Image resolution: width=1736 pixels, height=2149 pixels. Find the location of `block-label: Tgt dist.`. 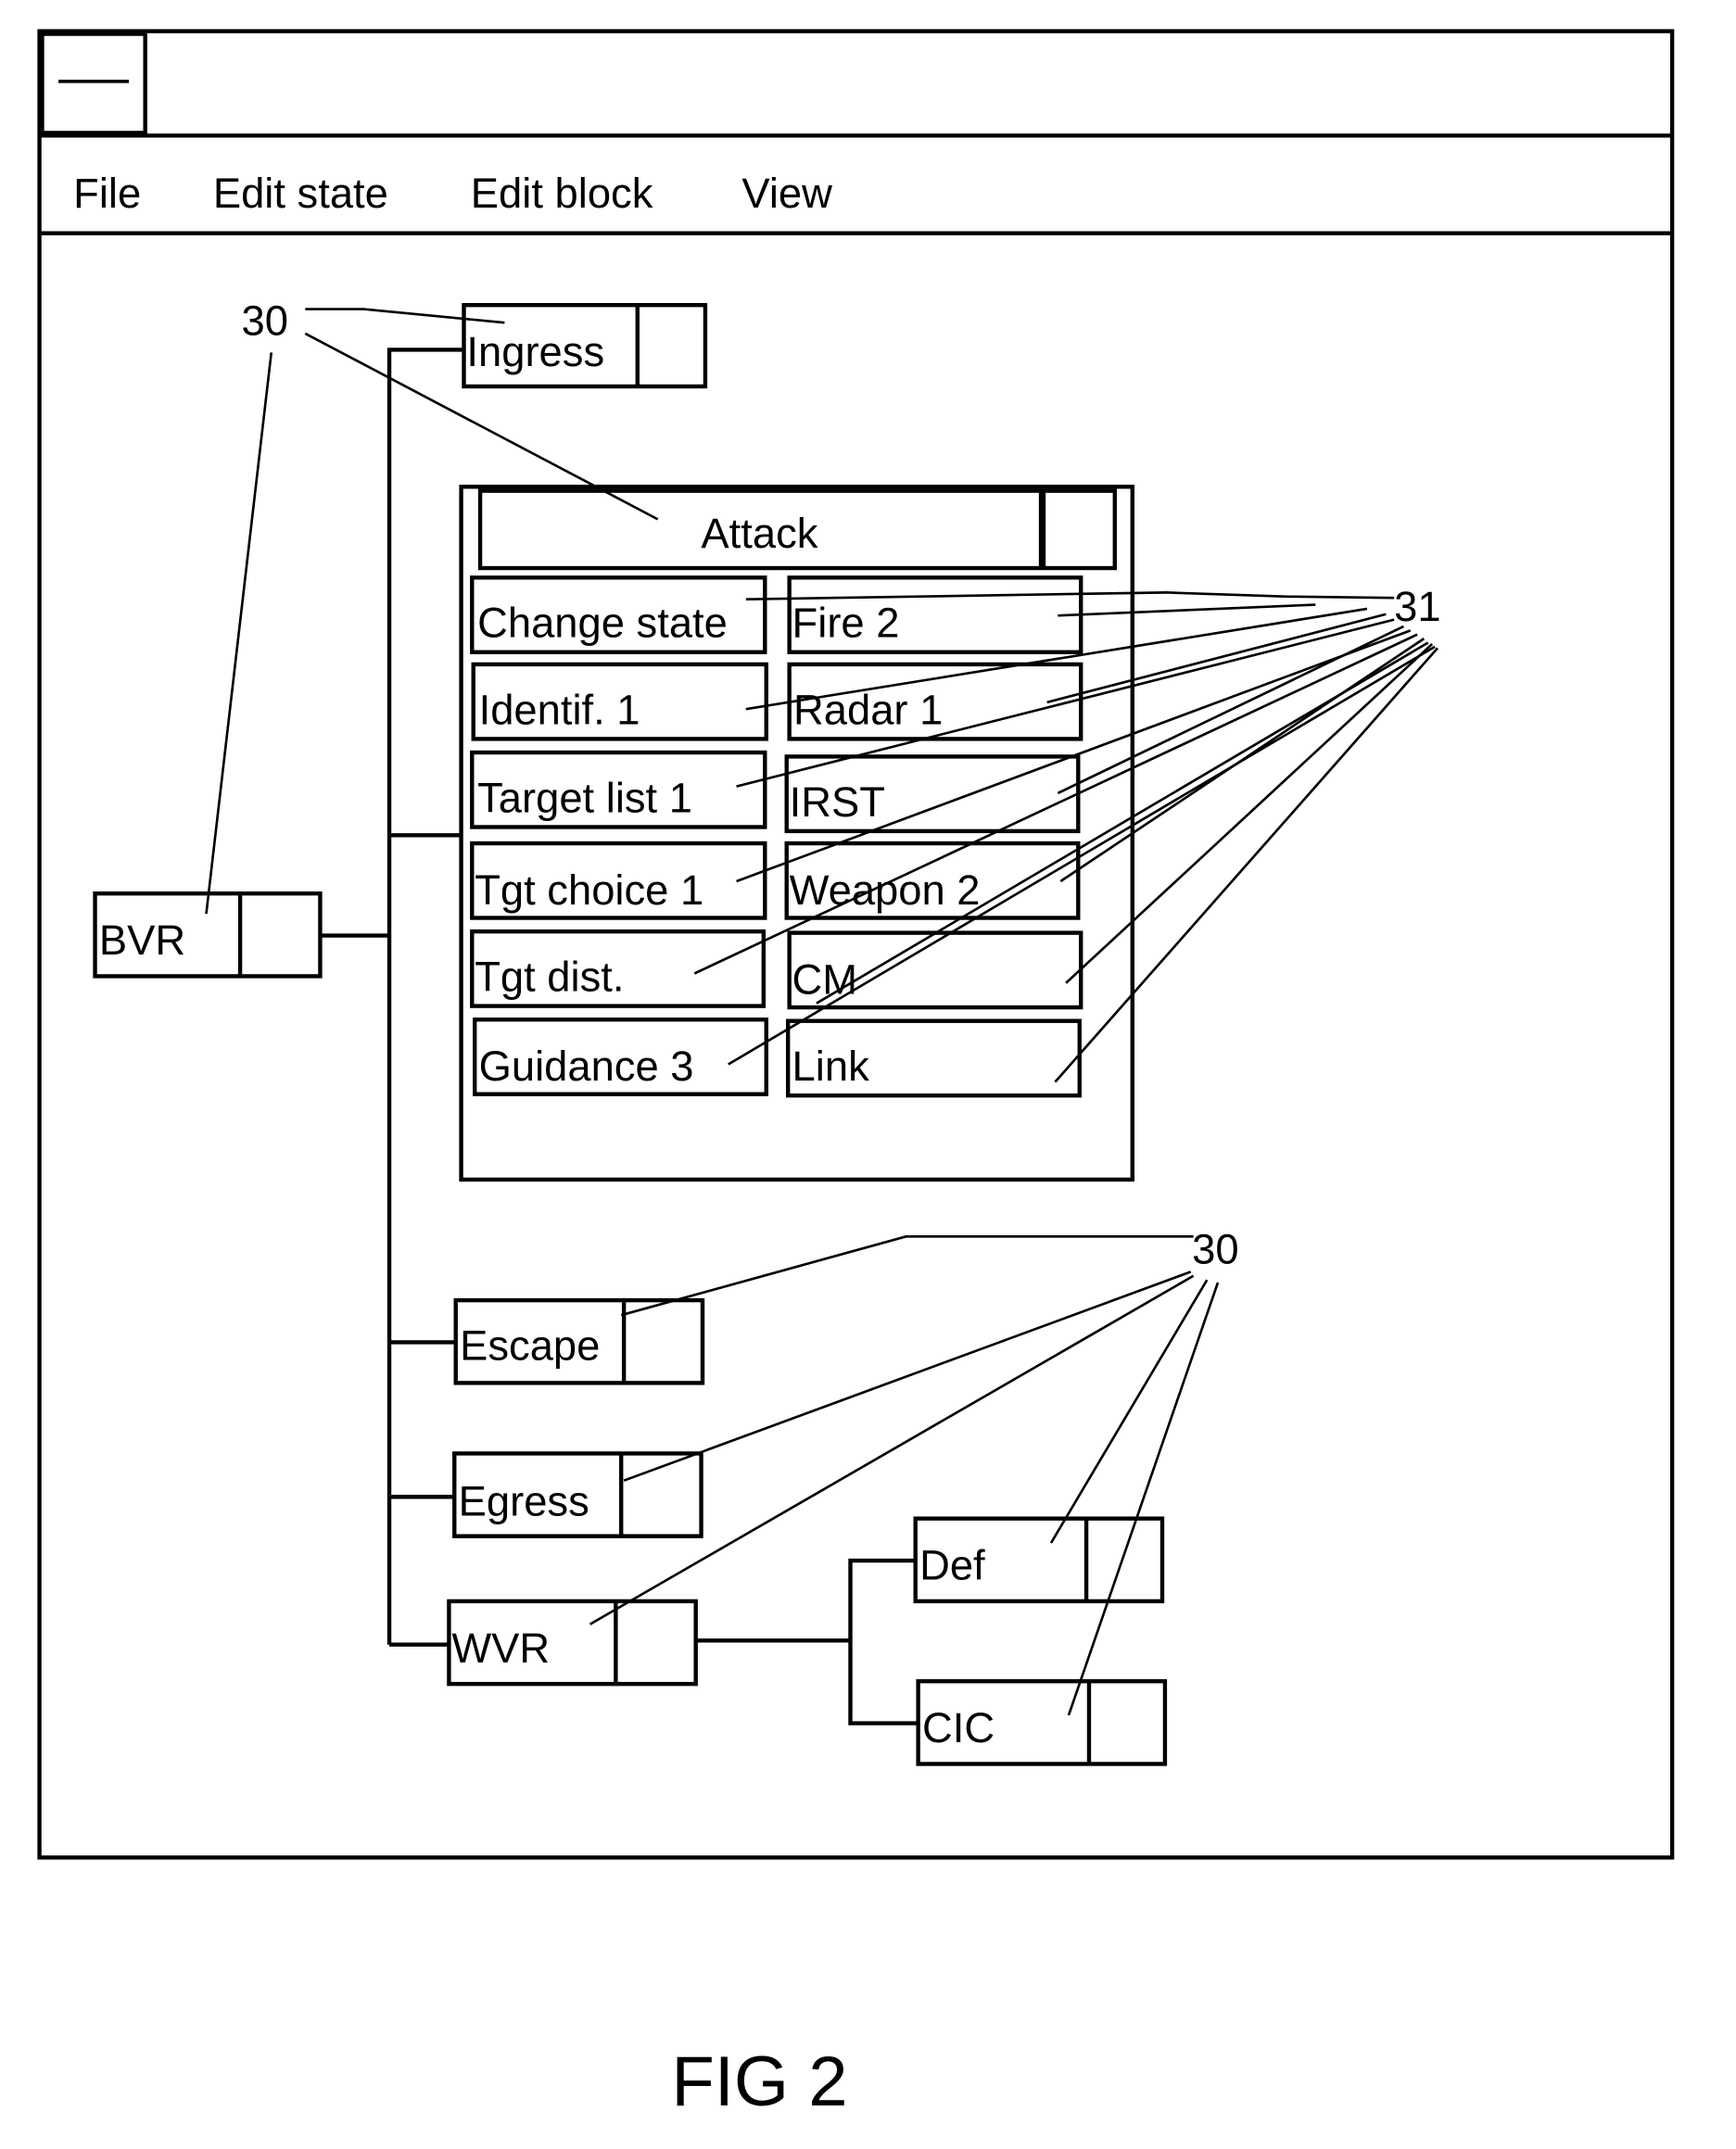

block-label: Tgt dist. is located at coordinates (549, 977).